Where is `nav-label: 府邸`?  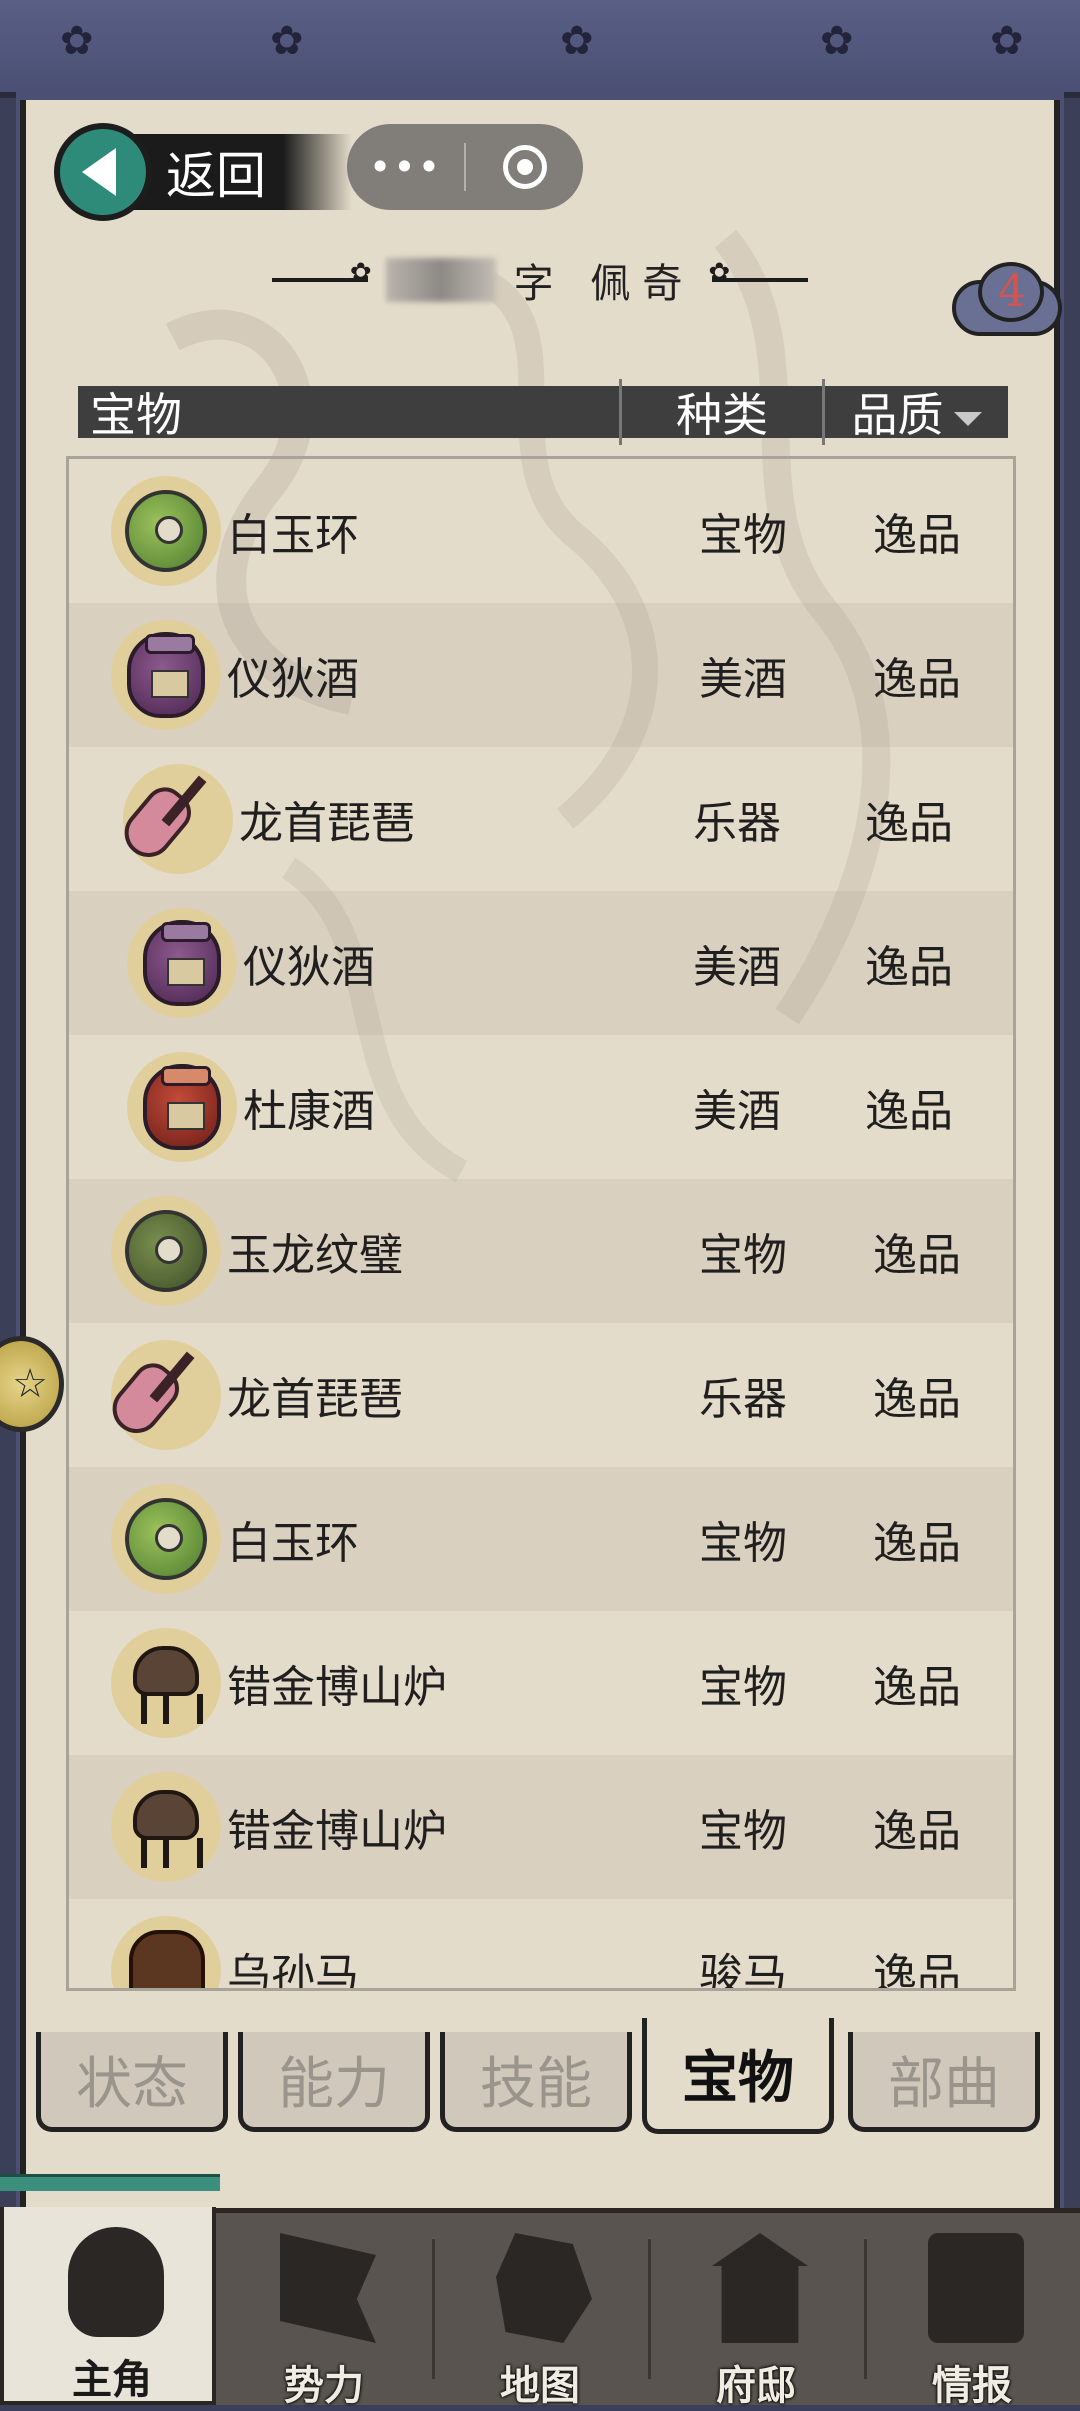 nav-label: 府邸 is located at coordinates (756, 2385).